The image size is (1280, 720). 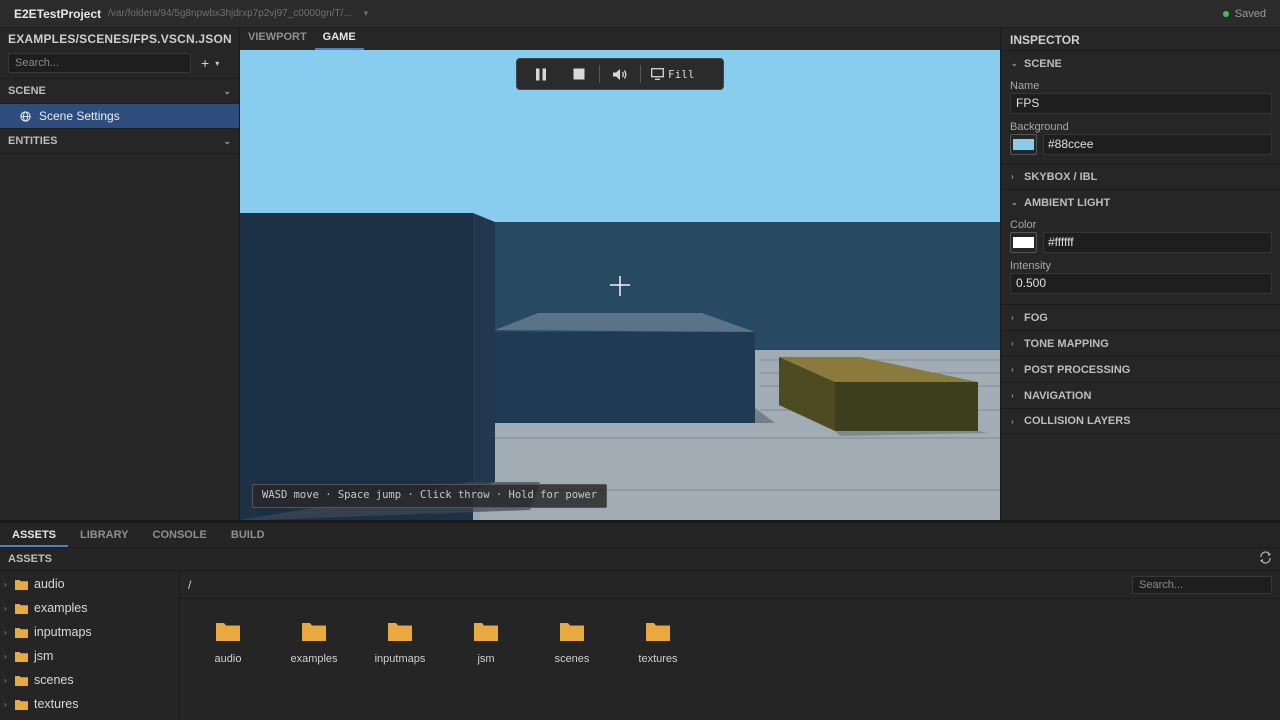 I want to click on stop-button, so click(x=579, y=74).